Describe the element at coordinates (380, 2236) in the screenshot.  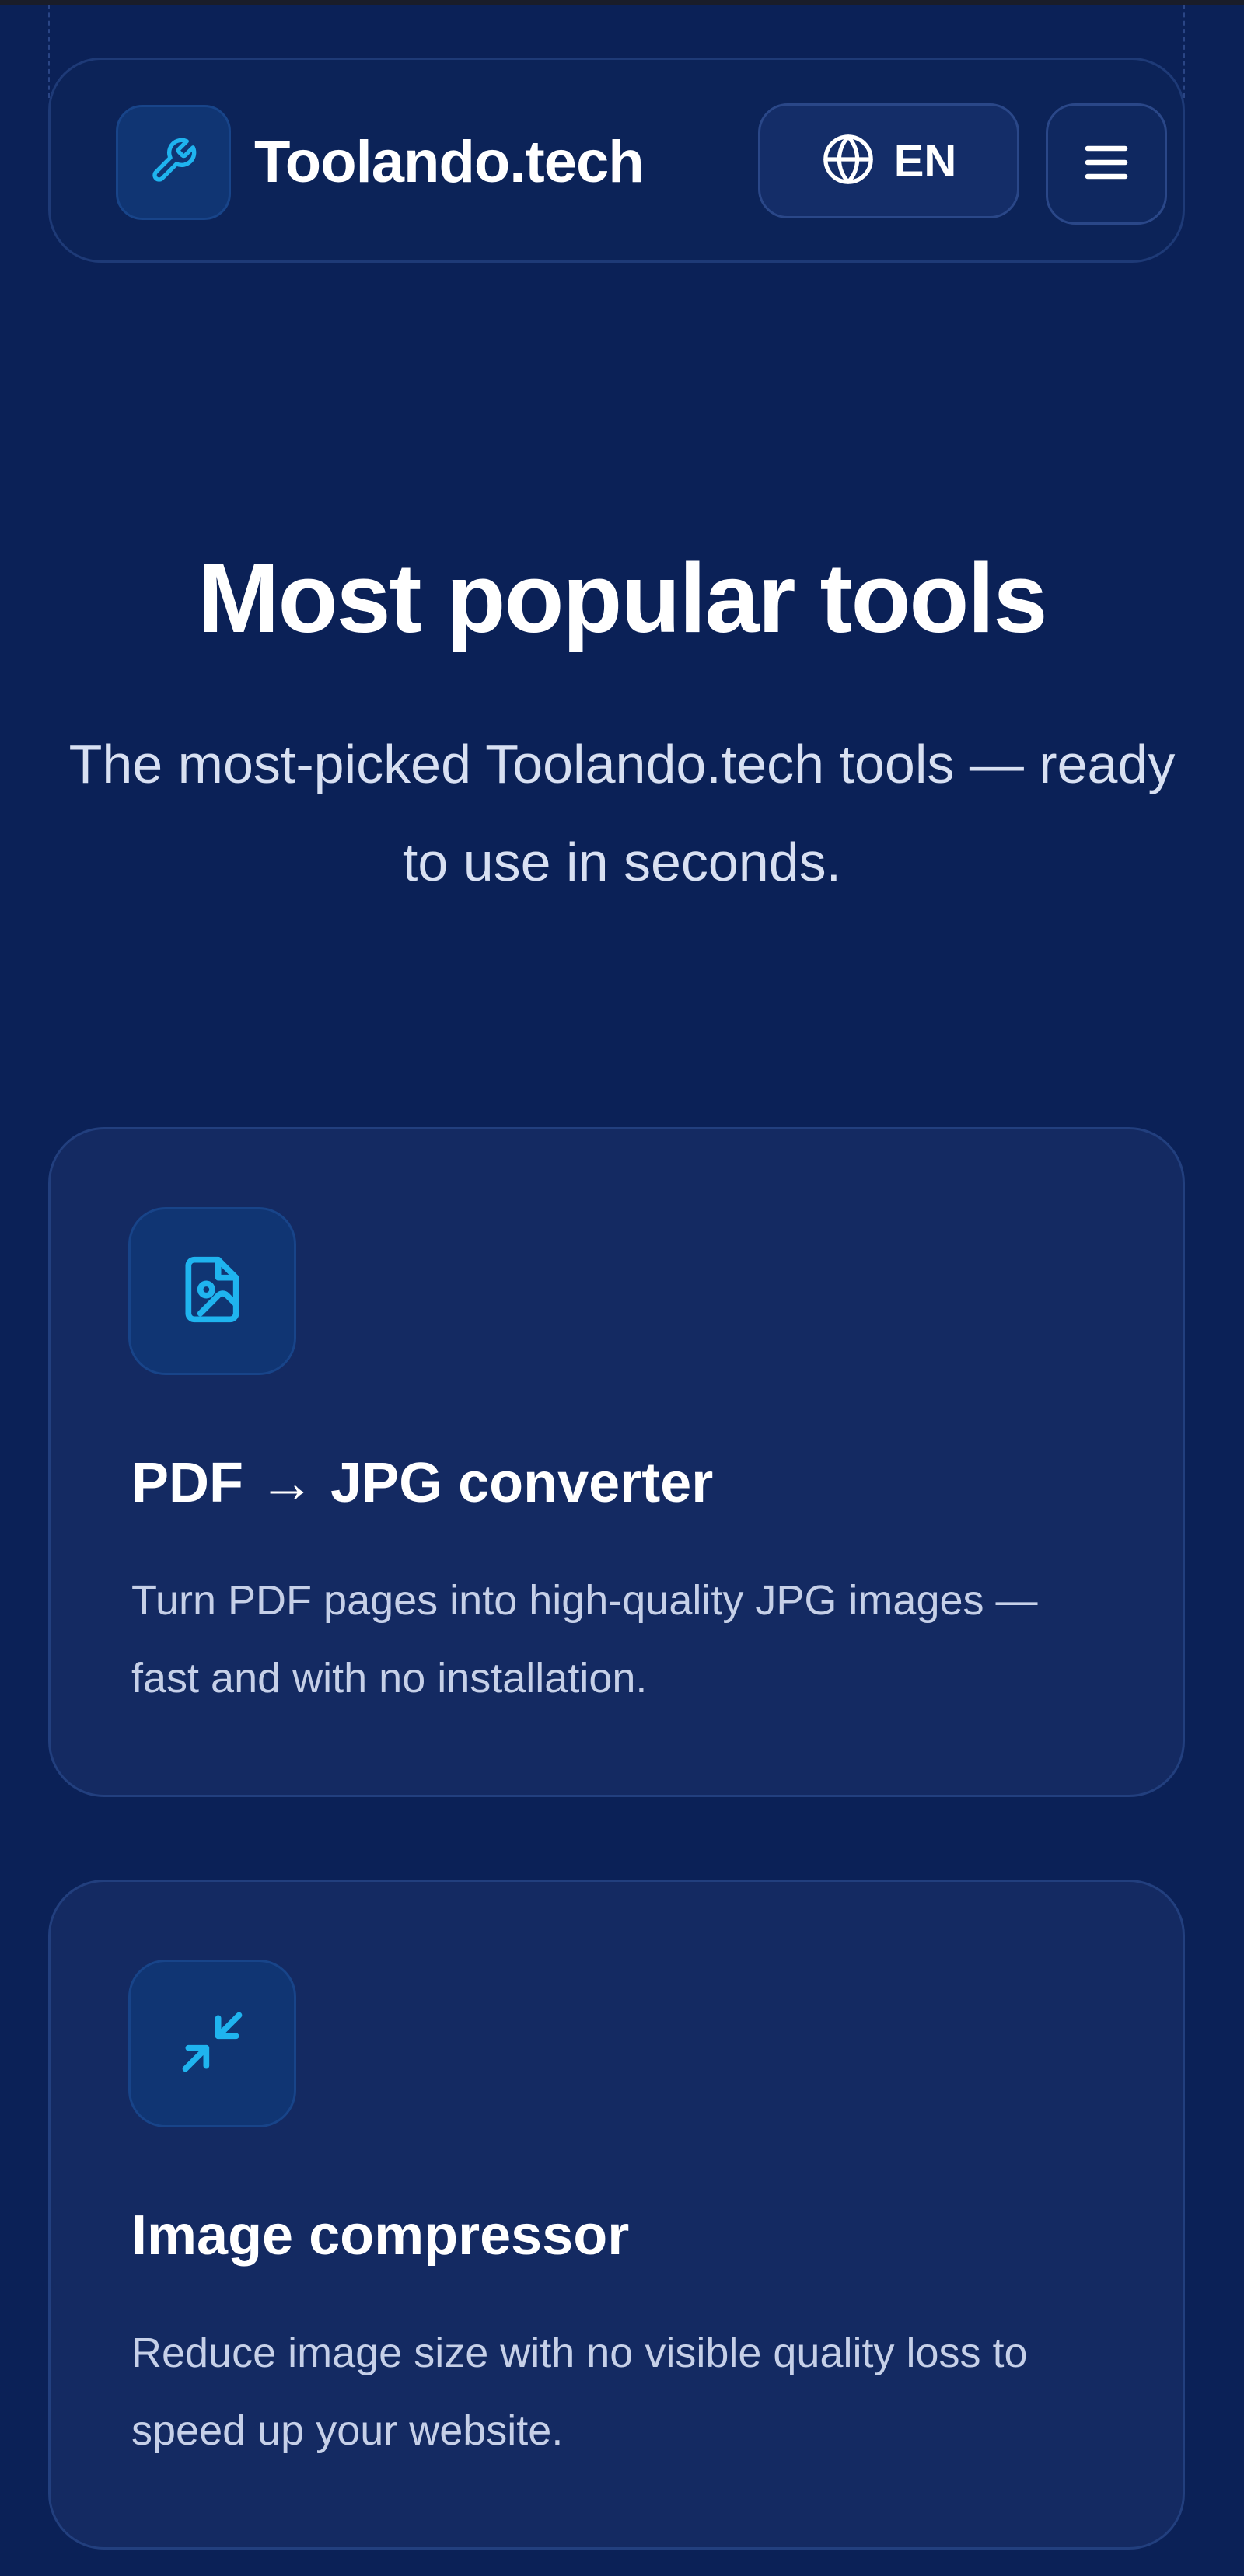
I see `tool-title: Image compressor` at that location.